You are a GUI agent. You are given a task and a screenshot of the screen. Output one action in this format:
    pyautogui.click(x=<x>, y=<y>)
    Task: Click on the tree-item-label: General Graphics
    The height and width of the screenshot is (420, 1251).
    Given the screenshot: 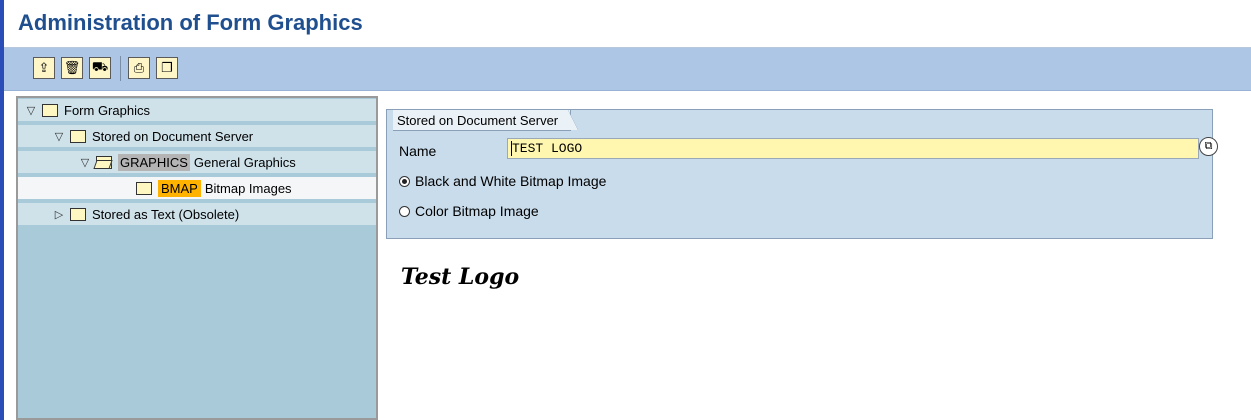 What is the action you would take?
    pyautogui.click(x=244, y=162)
    